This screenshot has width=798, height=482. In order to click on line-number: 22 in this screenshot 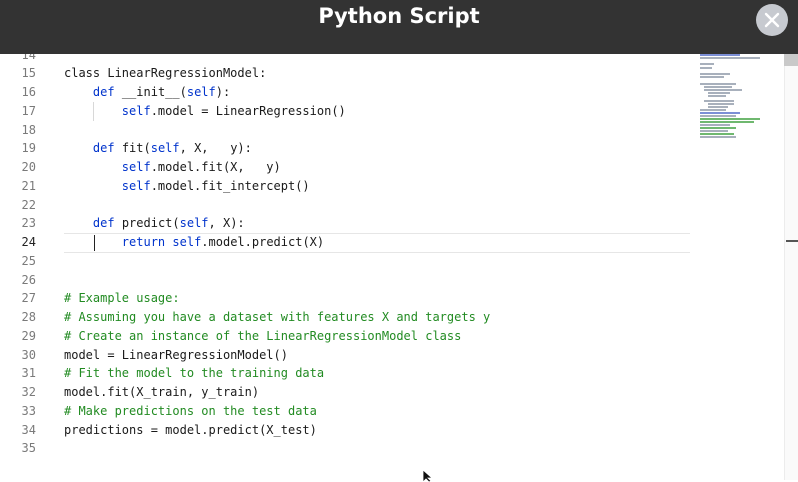, I will do `click(28, 204)`.